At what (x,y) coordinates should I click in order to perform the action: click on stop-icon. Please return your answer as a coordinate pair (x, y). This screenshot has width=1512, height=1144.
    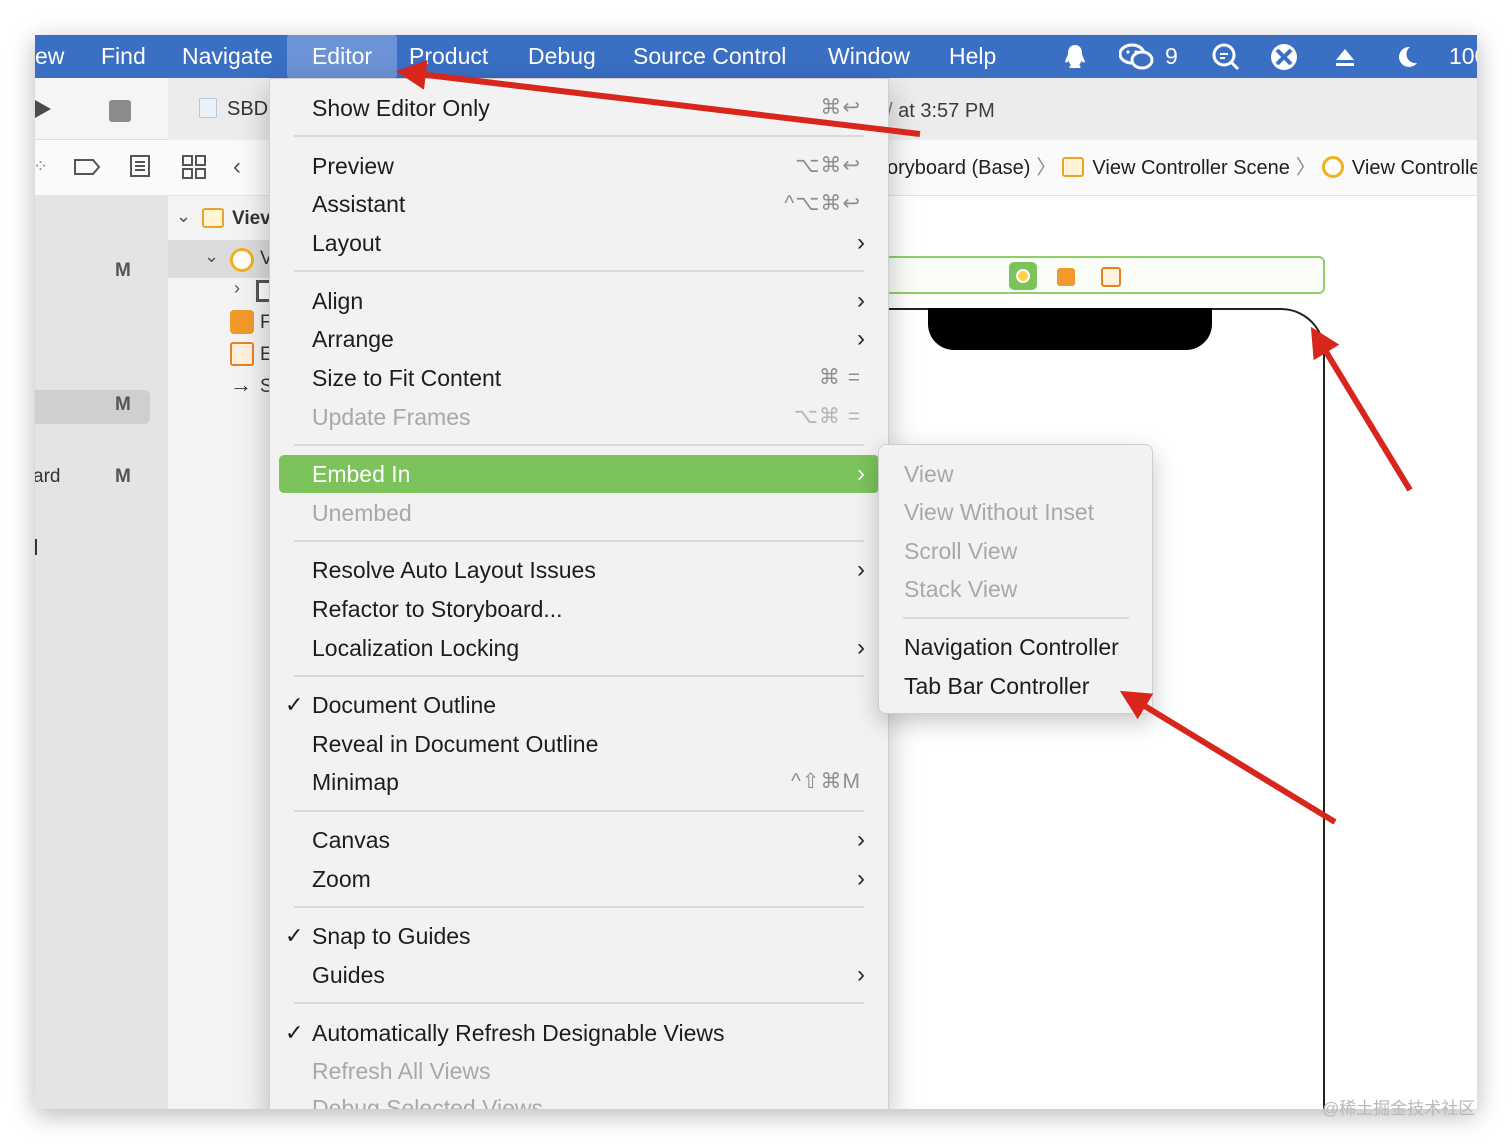
    Looking at the image, I should click on (120, 111).